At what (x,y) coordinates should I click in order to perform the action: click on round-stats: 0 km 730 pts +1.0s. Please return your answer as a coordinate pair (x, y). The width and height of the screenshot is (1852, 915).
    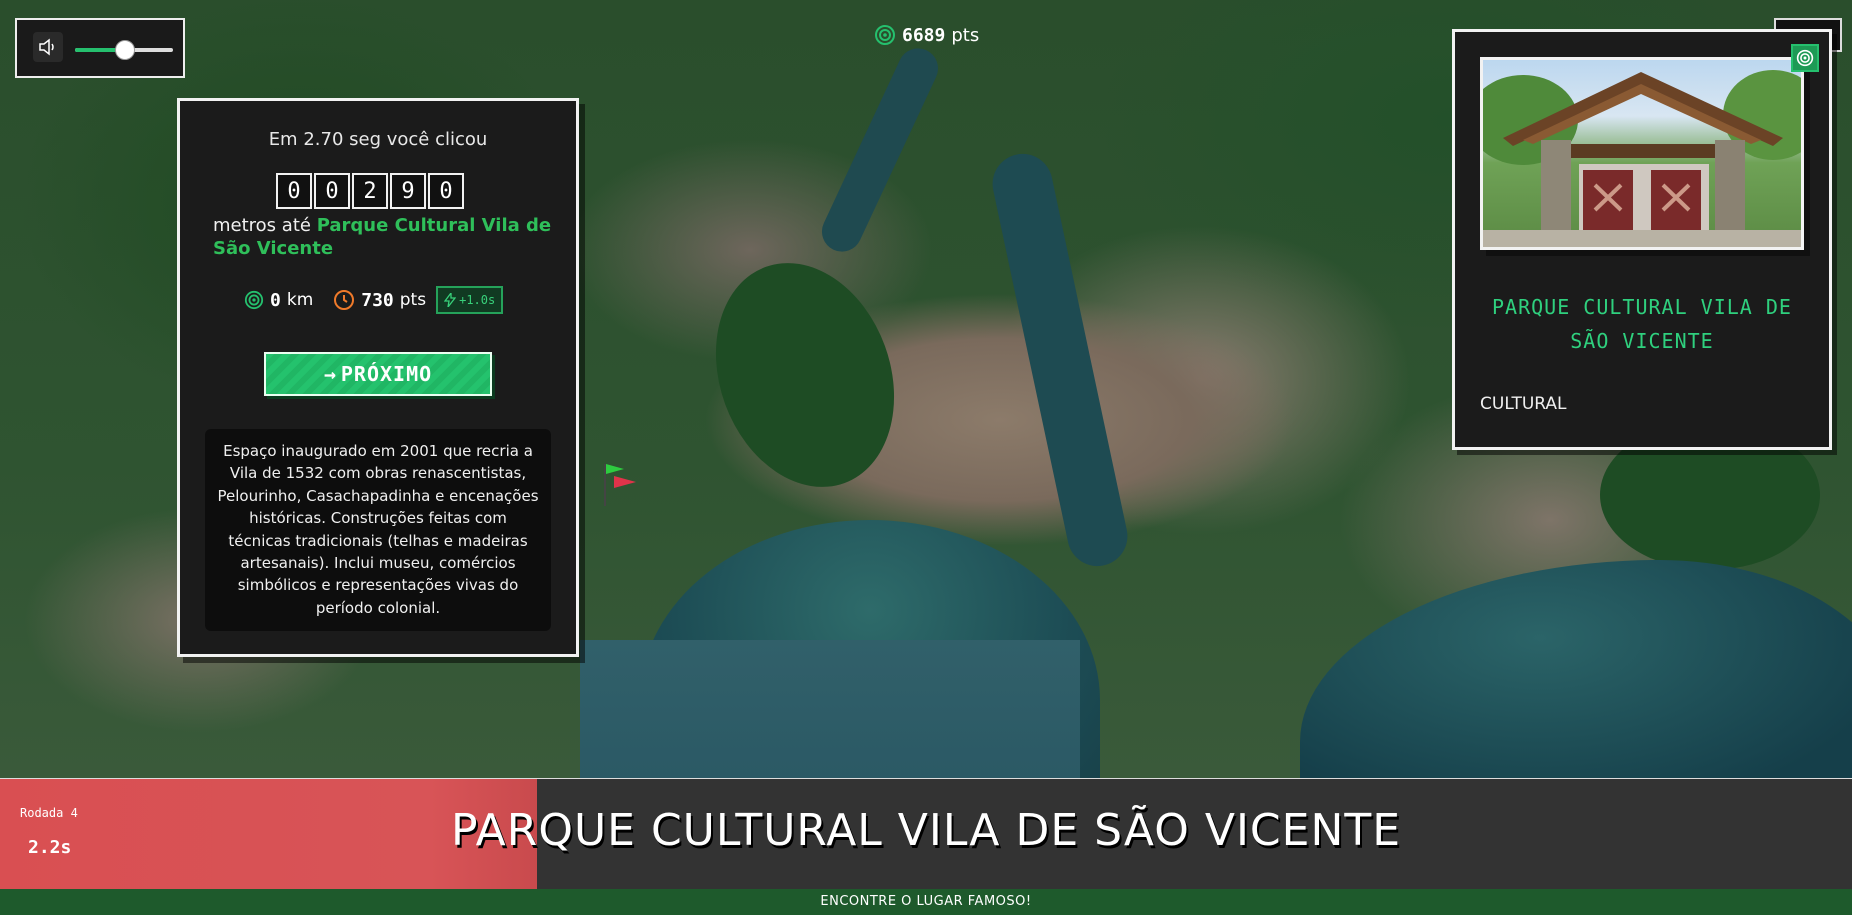
    Looking at the image, I should click on (374, 300).